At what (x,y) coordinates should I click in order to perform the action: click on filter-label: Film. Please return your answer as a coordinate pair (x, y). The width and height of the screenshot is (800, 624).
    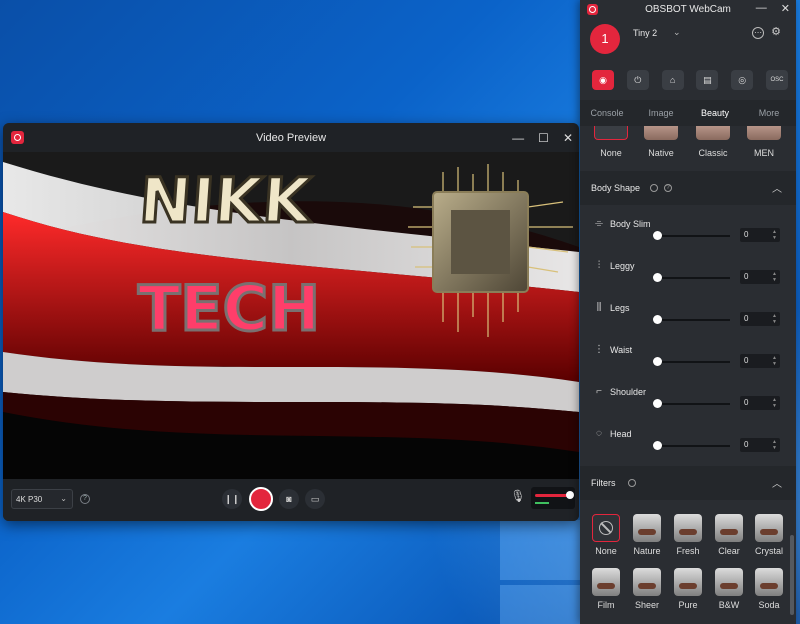
    Looking at the image, I should click on (606, 605).